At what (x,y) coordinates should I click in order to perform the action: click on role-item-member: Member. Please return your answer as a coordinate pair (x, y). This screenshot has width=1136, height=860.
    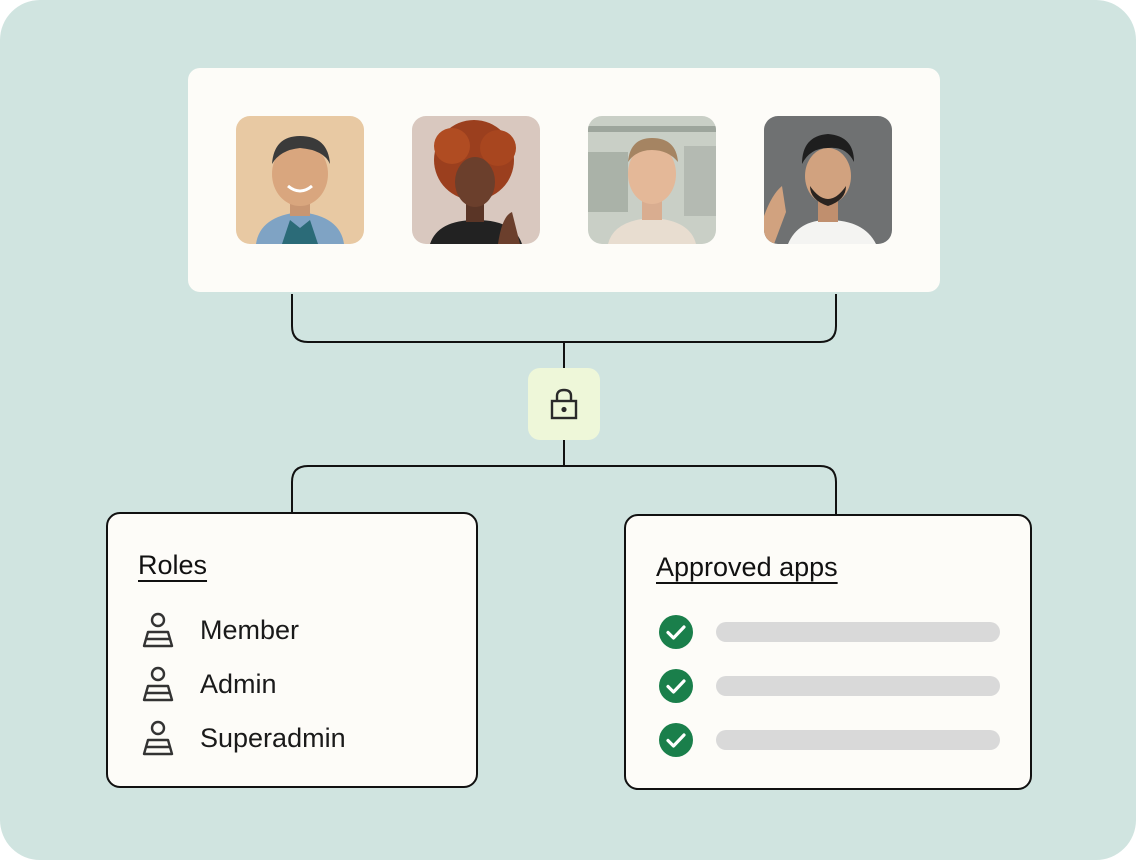
    Looking at the image, I should click on (218, 630).